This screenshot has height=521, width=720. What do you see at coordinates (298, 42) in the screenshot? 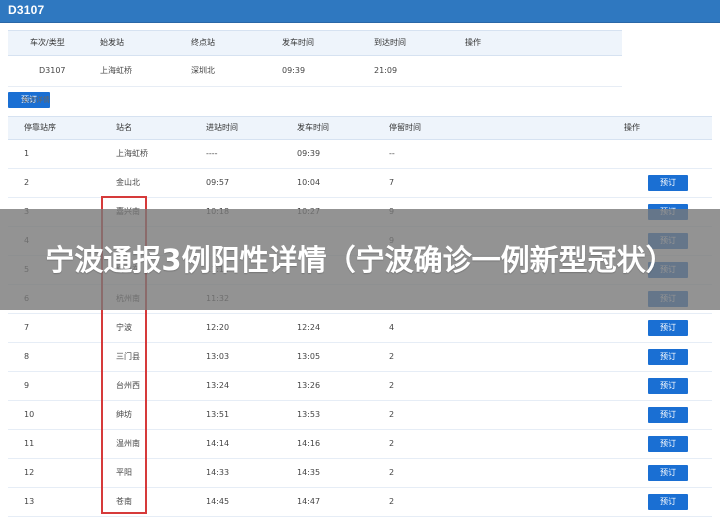
I see `col-header-depart-time: 发车时间` at bounding box center [298, 42].